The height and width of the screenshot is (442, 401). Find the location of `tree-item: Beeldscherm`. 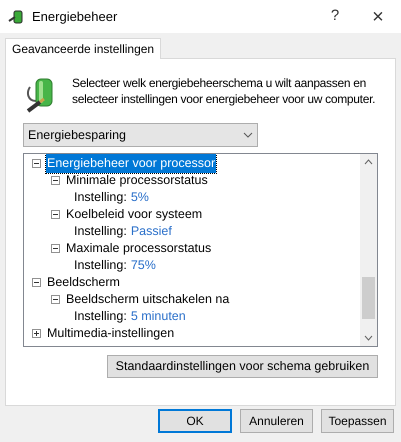

tree-item: Beeldscherm is located at coordinates (83, 282).